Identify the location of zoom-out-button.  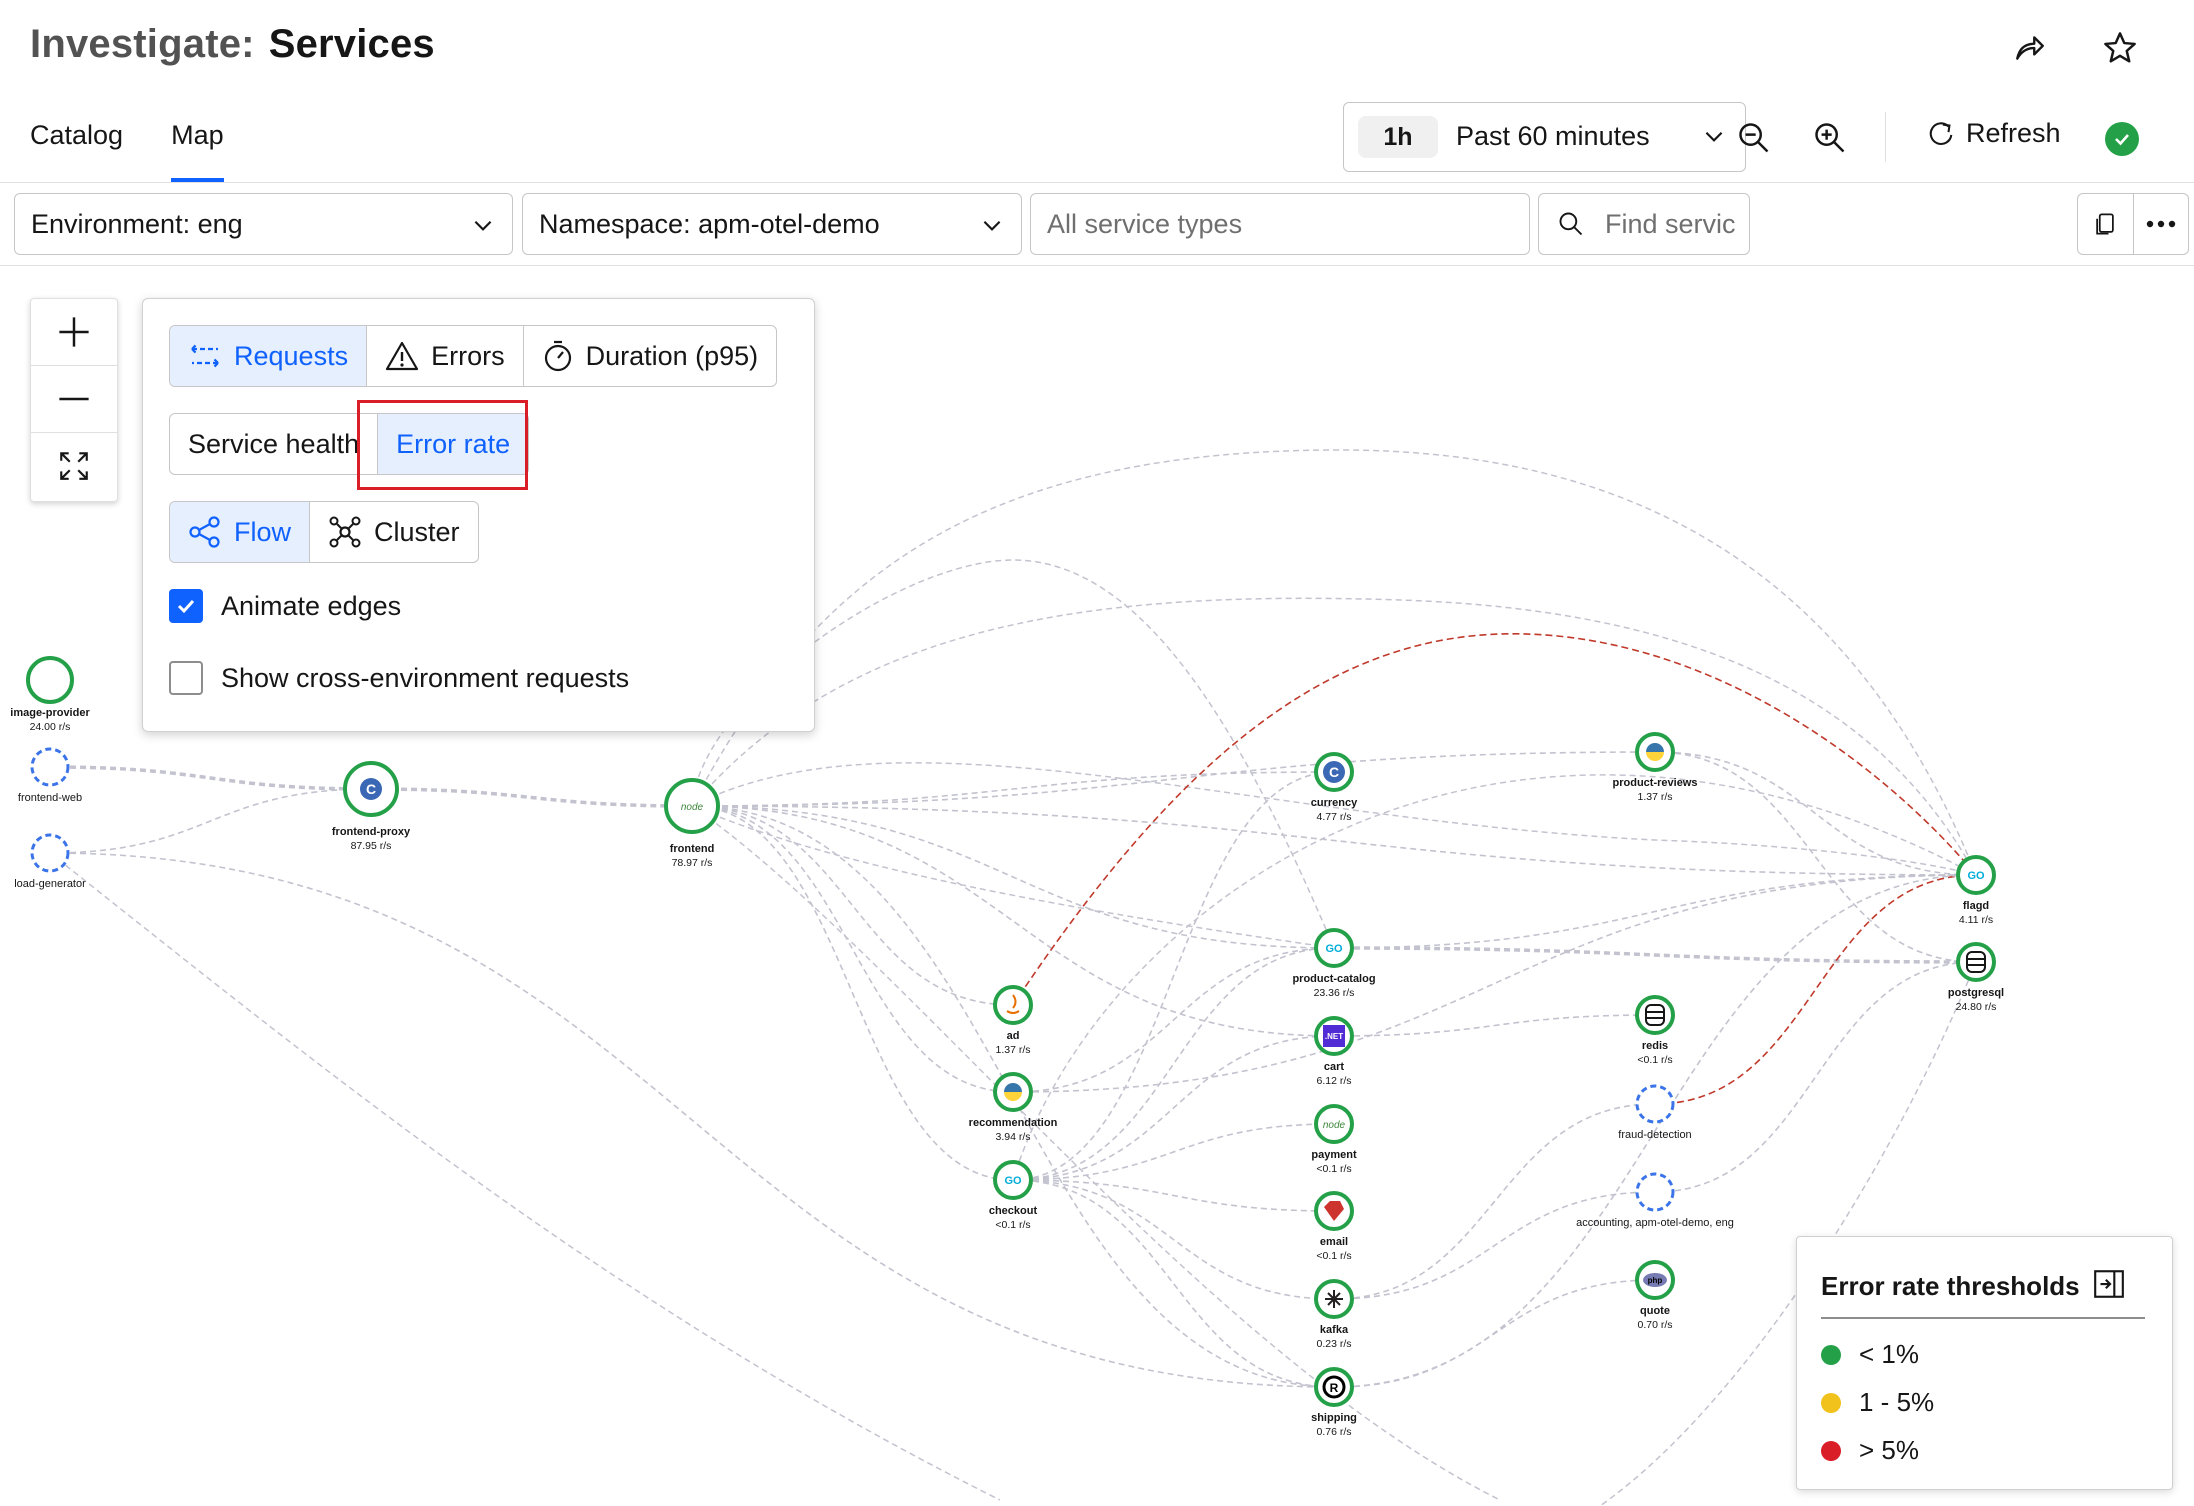
(1754, 138).